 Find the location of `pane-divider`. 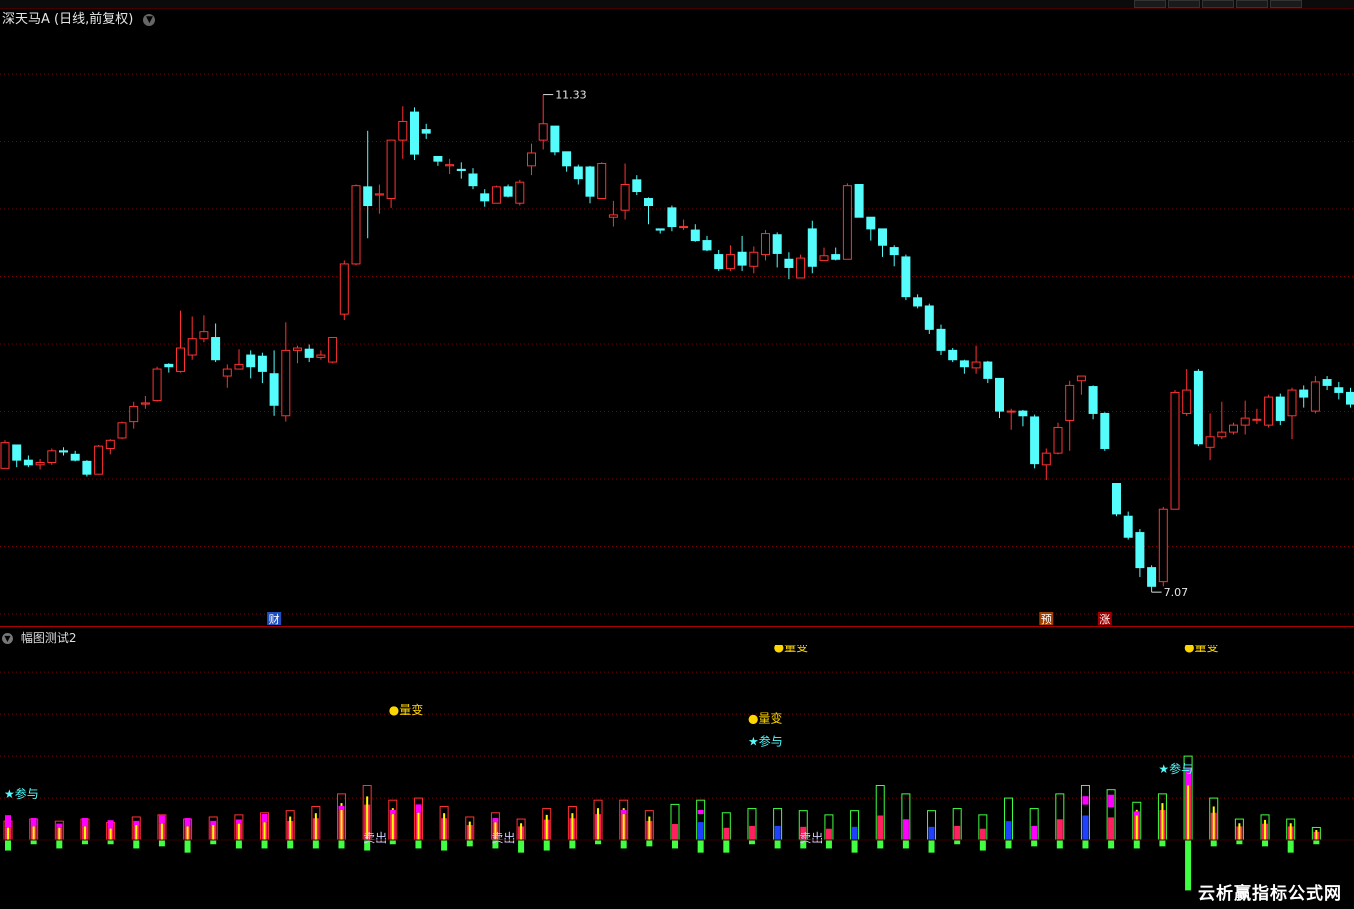

pane-divider is located at coordinates (677, 626).